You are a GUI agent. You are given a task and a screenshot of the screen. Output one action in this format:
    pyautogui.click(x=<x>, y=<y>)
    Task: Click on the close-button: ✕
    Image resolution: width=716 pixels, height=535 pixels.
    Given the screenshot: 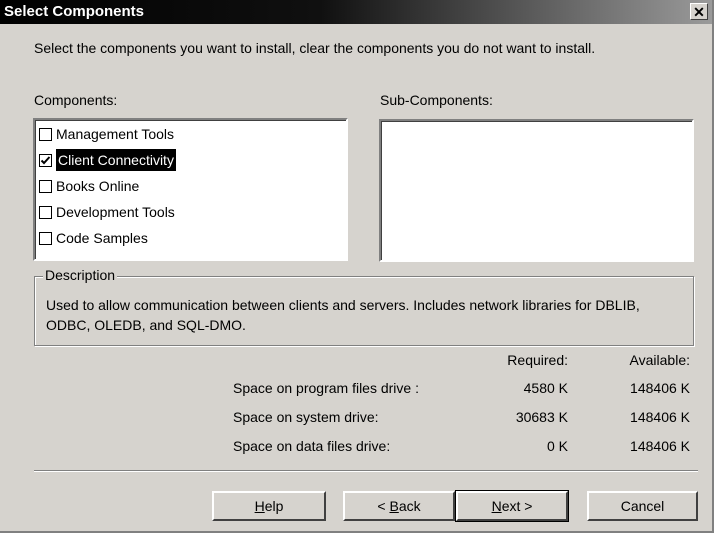 What is the action you would take?
    pyautogui.click(x=699, y=11)
    